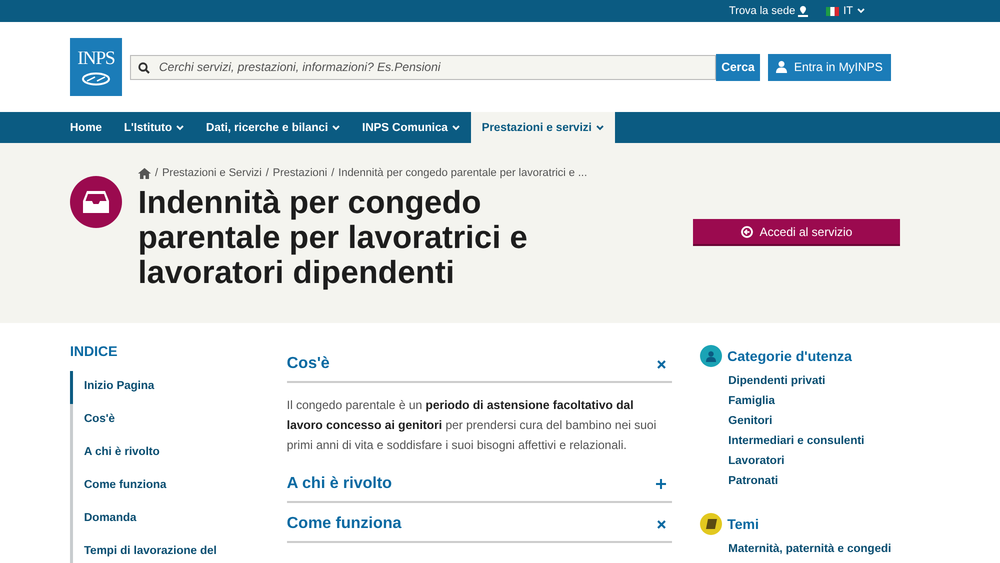 The image size is (1000, 563). I want to click on sidebar-heading: Temi, so click(743, 524).